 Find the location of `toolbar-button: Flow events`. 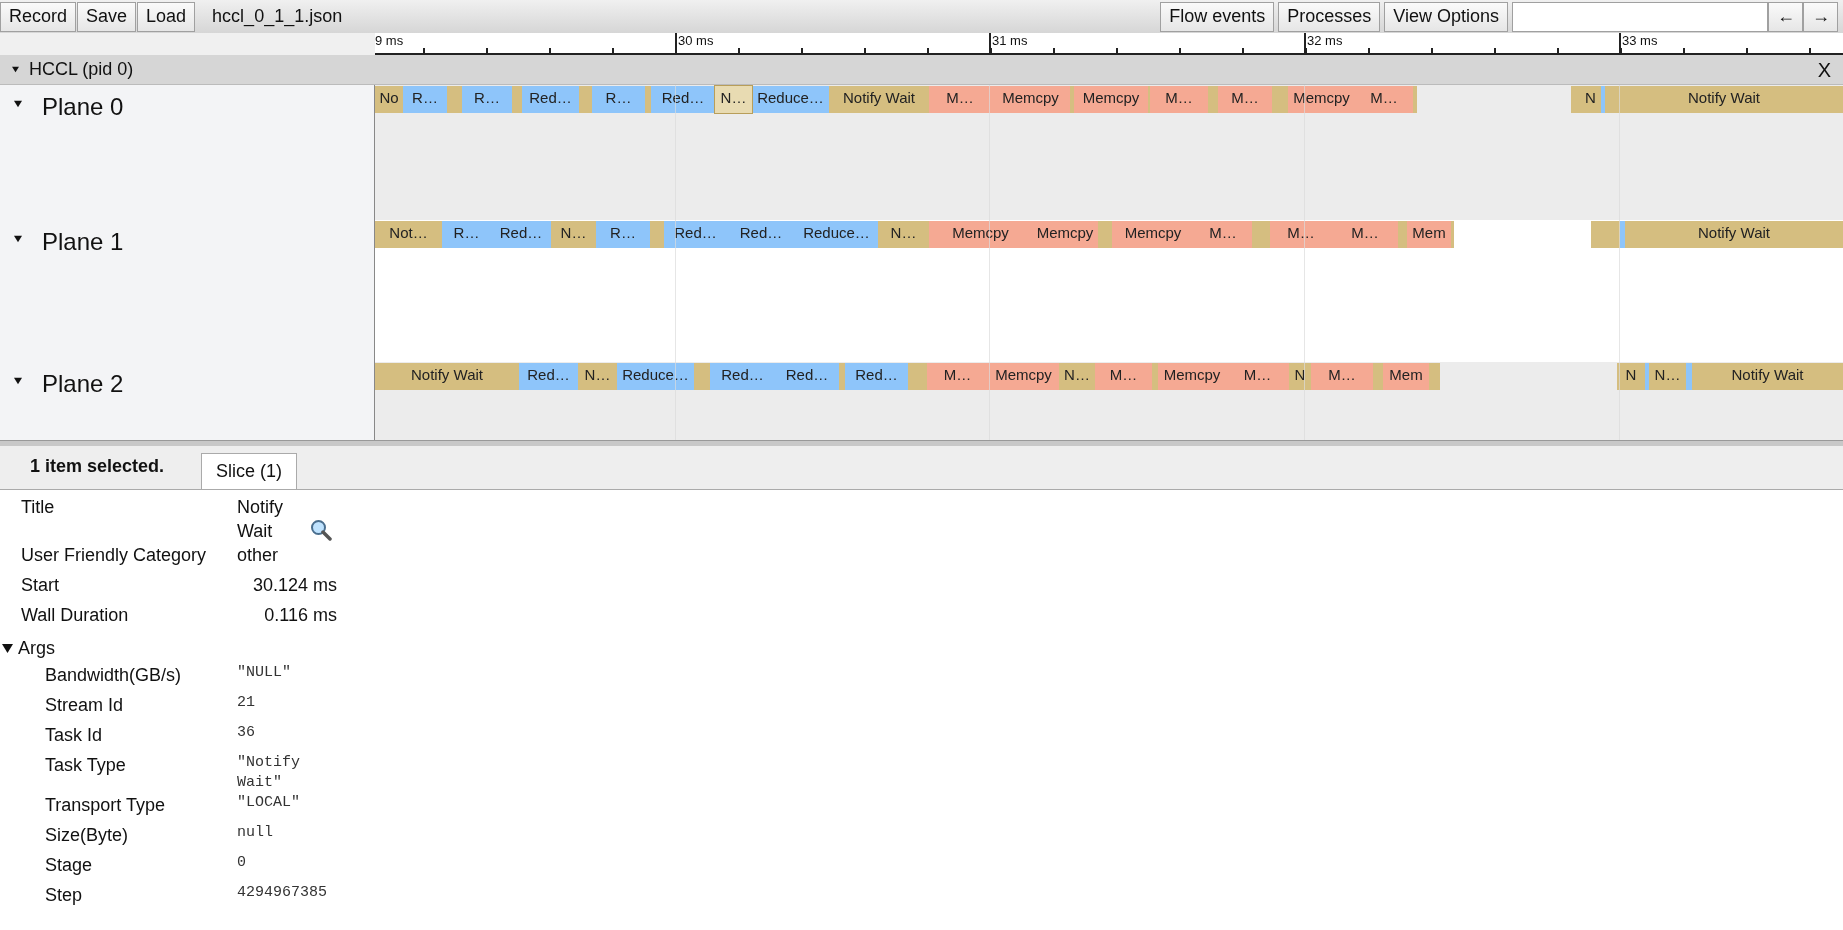

toolbar-button: Flow events is located at coordinates (1217, 16).